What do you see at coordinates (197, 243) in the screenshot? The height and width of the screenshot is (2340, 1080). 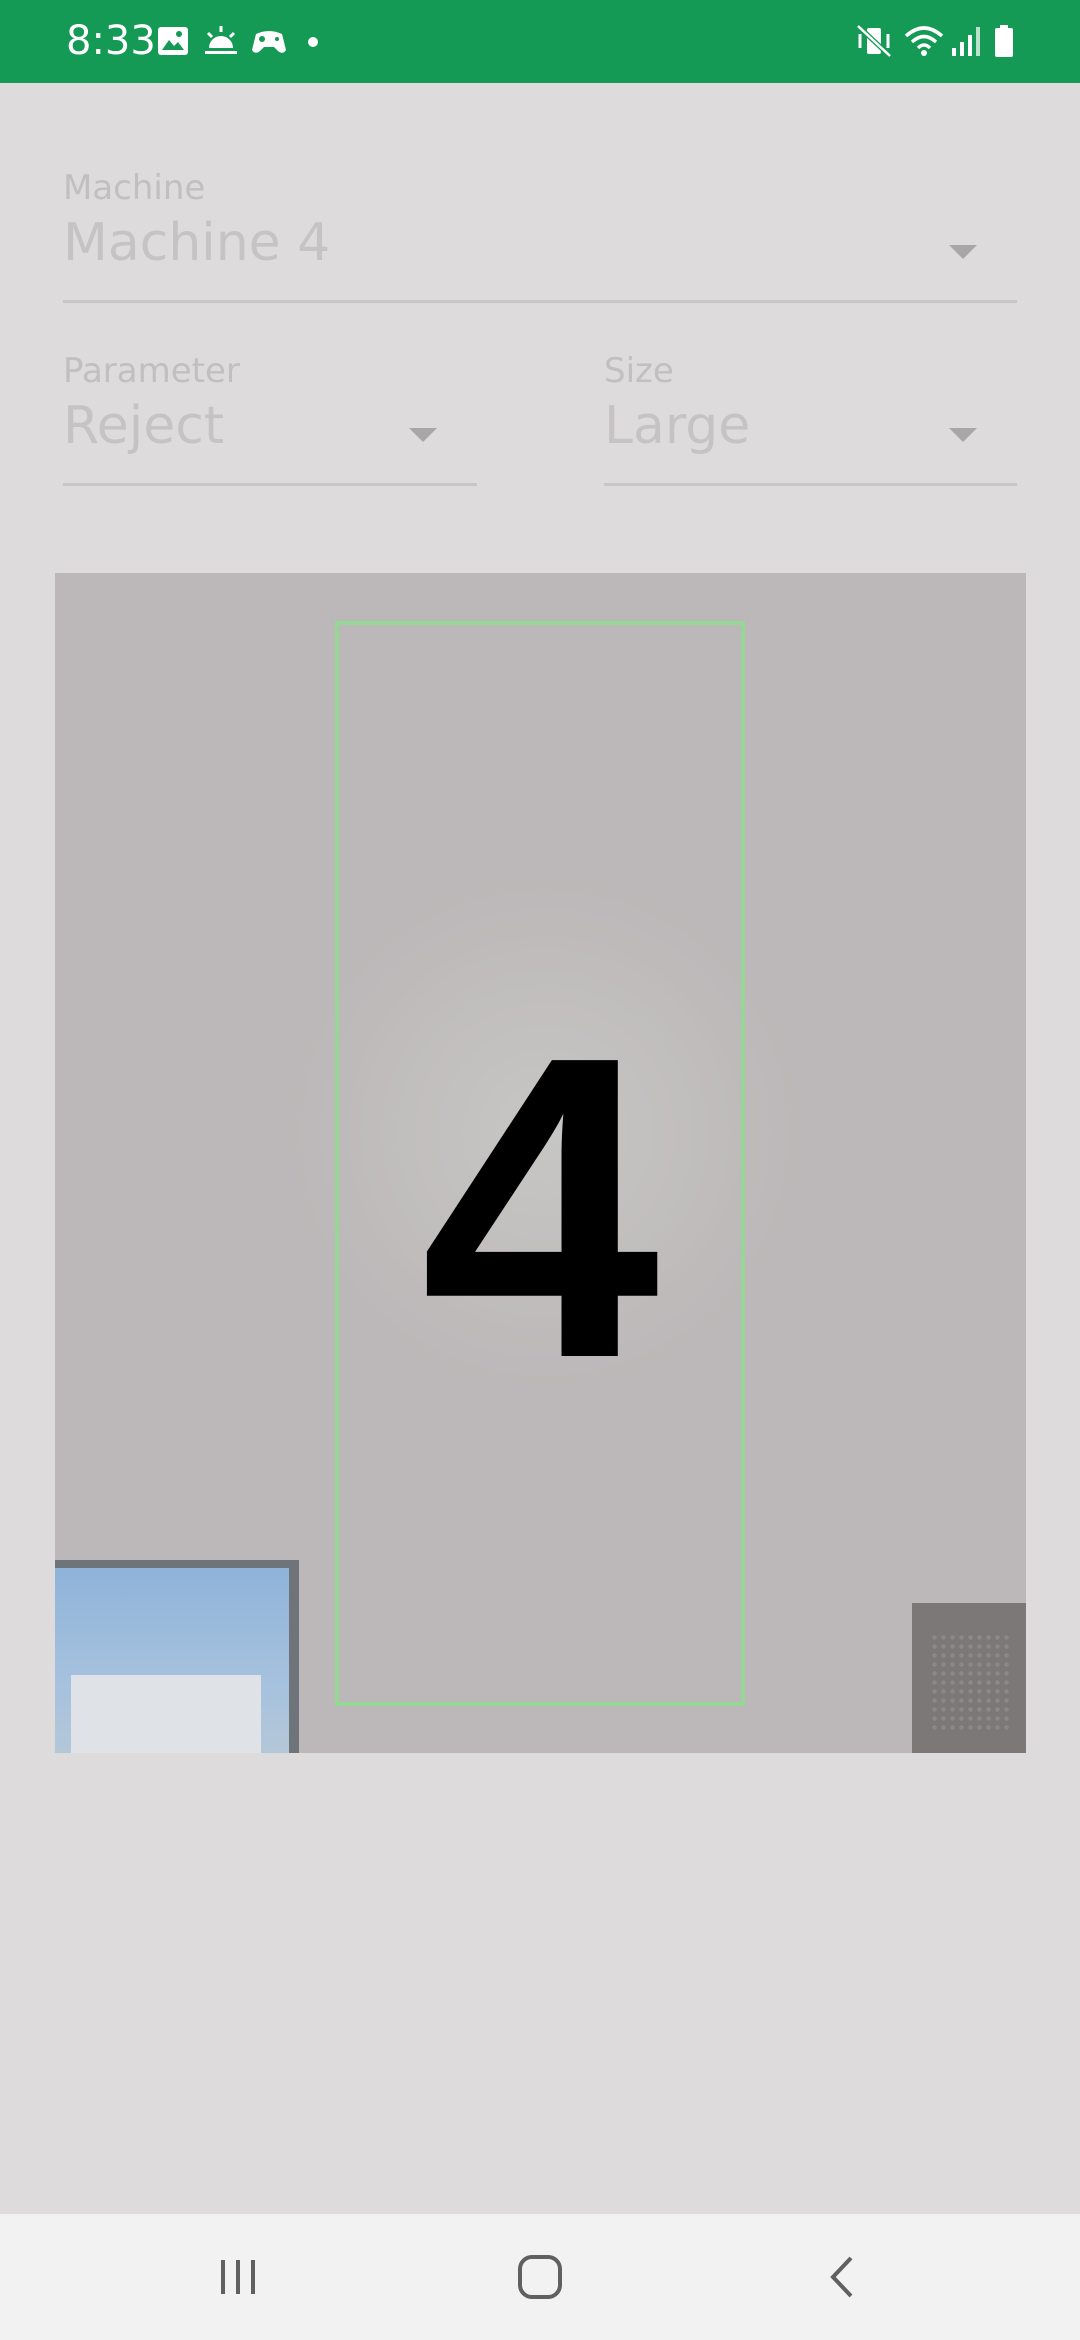 I see `machine-value: Machine 4` at bounding box center [197, 243].